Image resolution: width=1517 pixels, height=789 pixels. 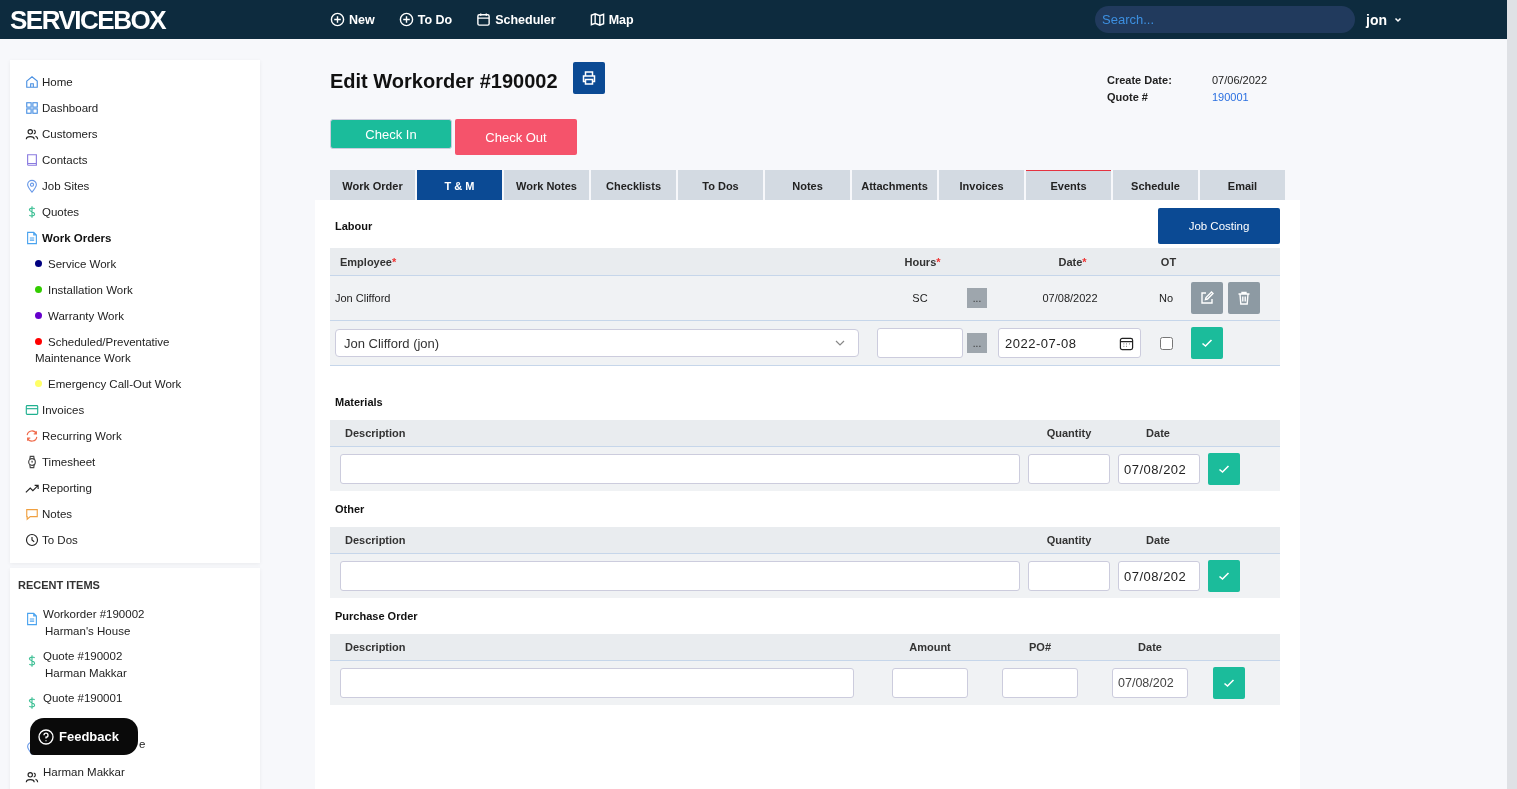 I want to click on tab: To Dos, so click(x=720, y=185).